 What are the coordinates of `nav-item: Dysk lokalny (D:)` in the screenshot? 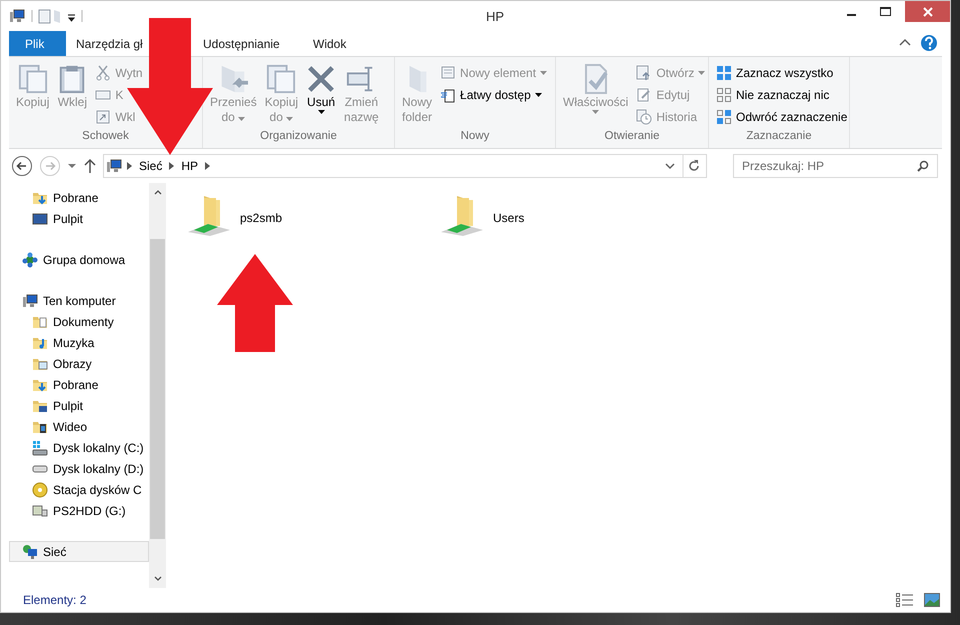 It's located at (79, 468).